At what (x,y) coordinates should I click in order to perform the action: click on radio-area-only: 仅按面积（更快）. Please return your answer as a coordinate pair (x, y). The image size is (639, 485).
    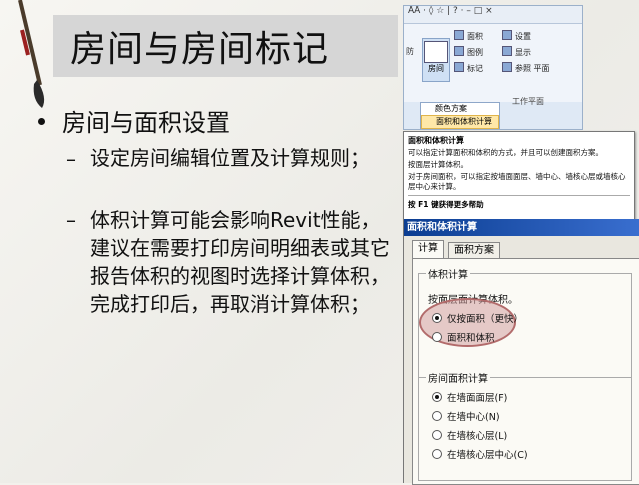
    Looking at the image, I should click on (477, 318).